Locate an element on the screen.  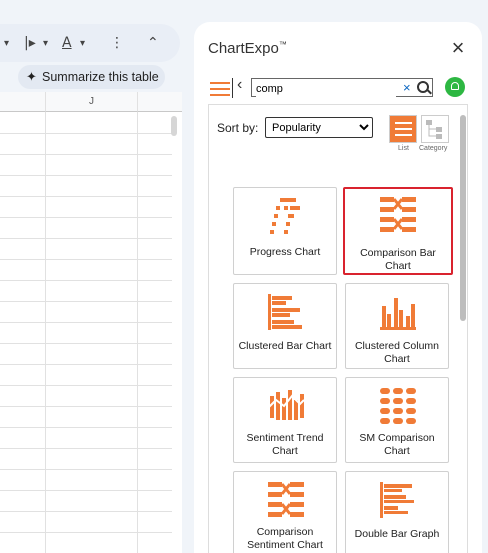
column-header-i: I is located at coordinates (23, 102).